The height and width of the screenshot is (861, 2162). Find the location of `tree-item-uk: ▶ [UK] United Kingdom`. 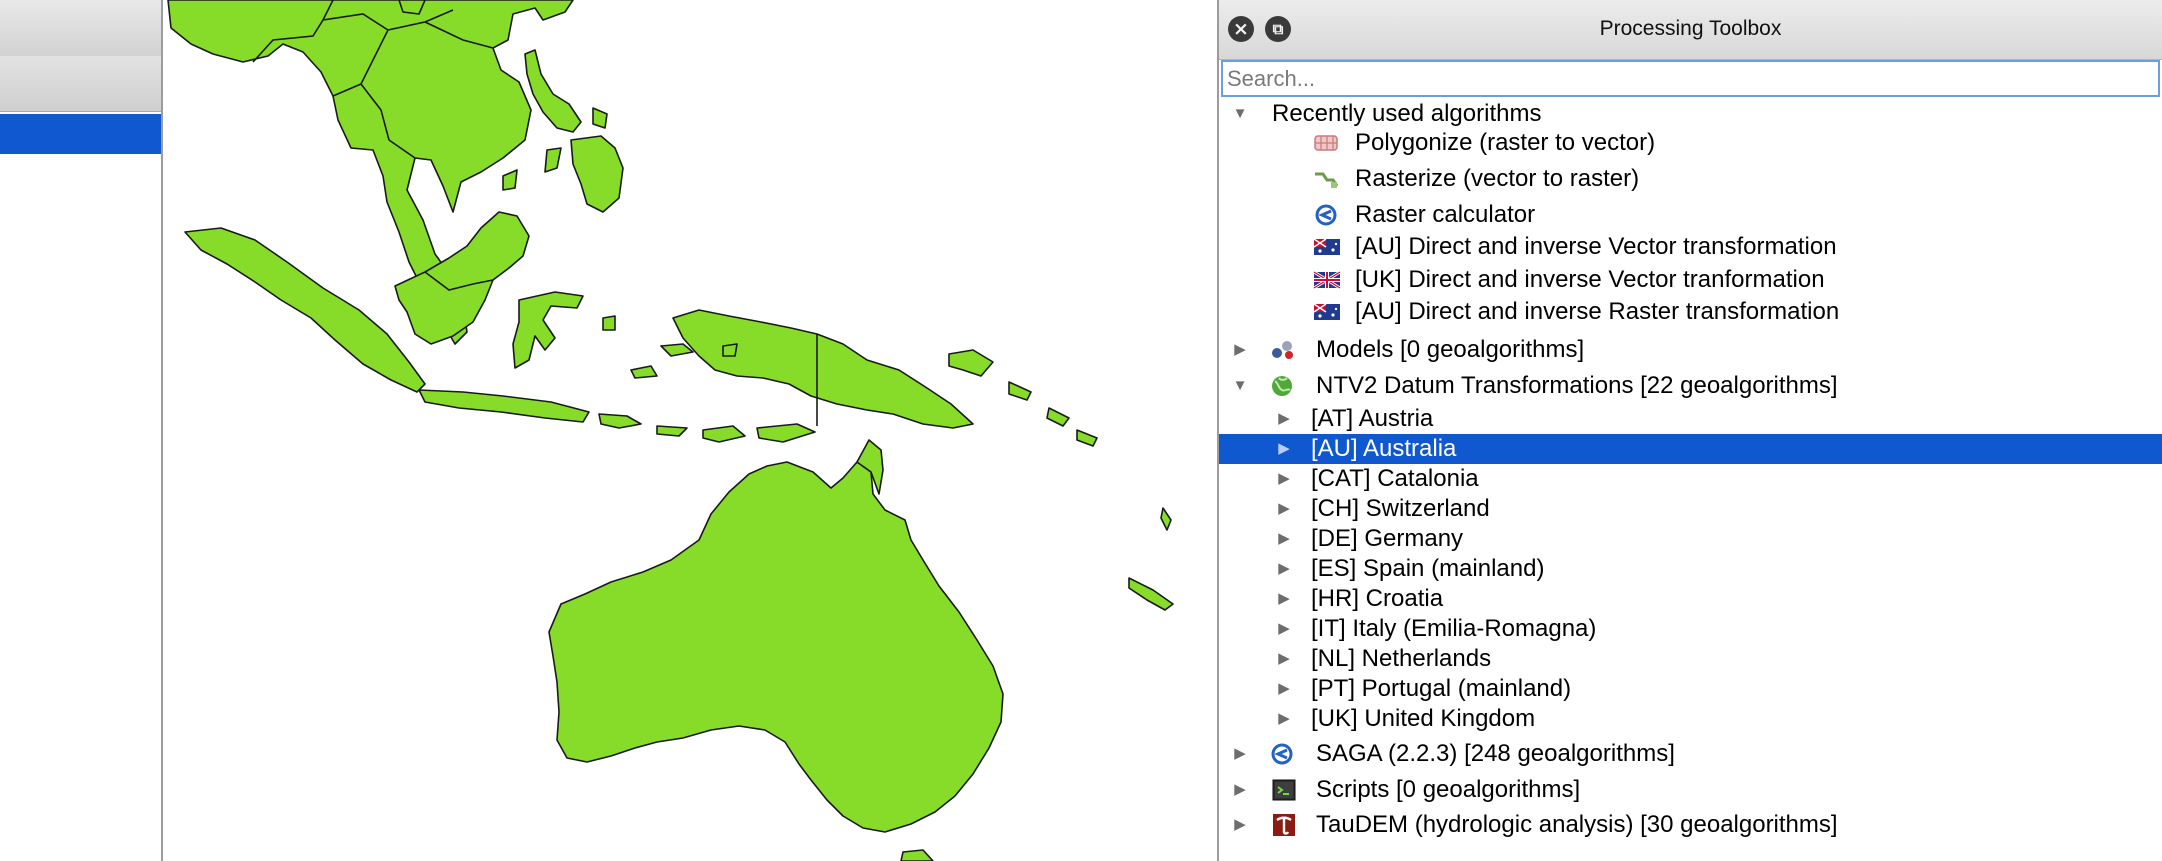

tree-item-uk: ▶ [UK] United Kingdom is located at coordinates (1690, 719).